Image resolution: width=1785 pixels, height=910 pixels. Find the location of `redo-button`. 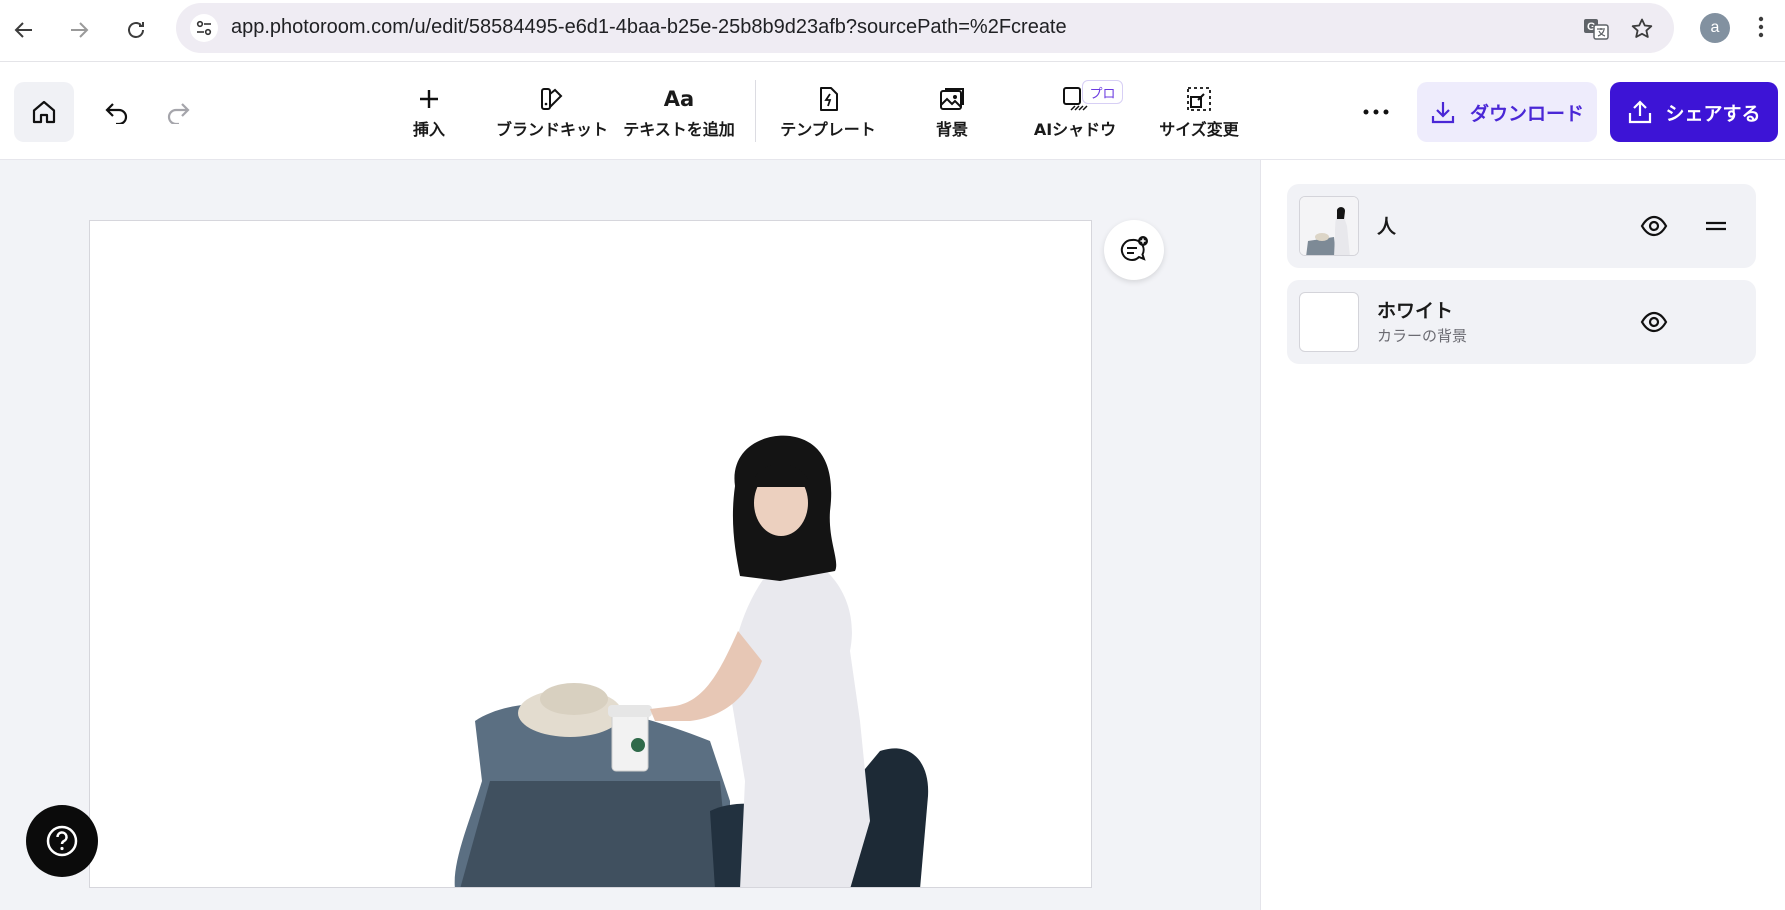

redo-button is located at coordinates (178, 112).